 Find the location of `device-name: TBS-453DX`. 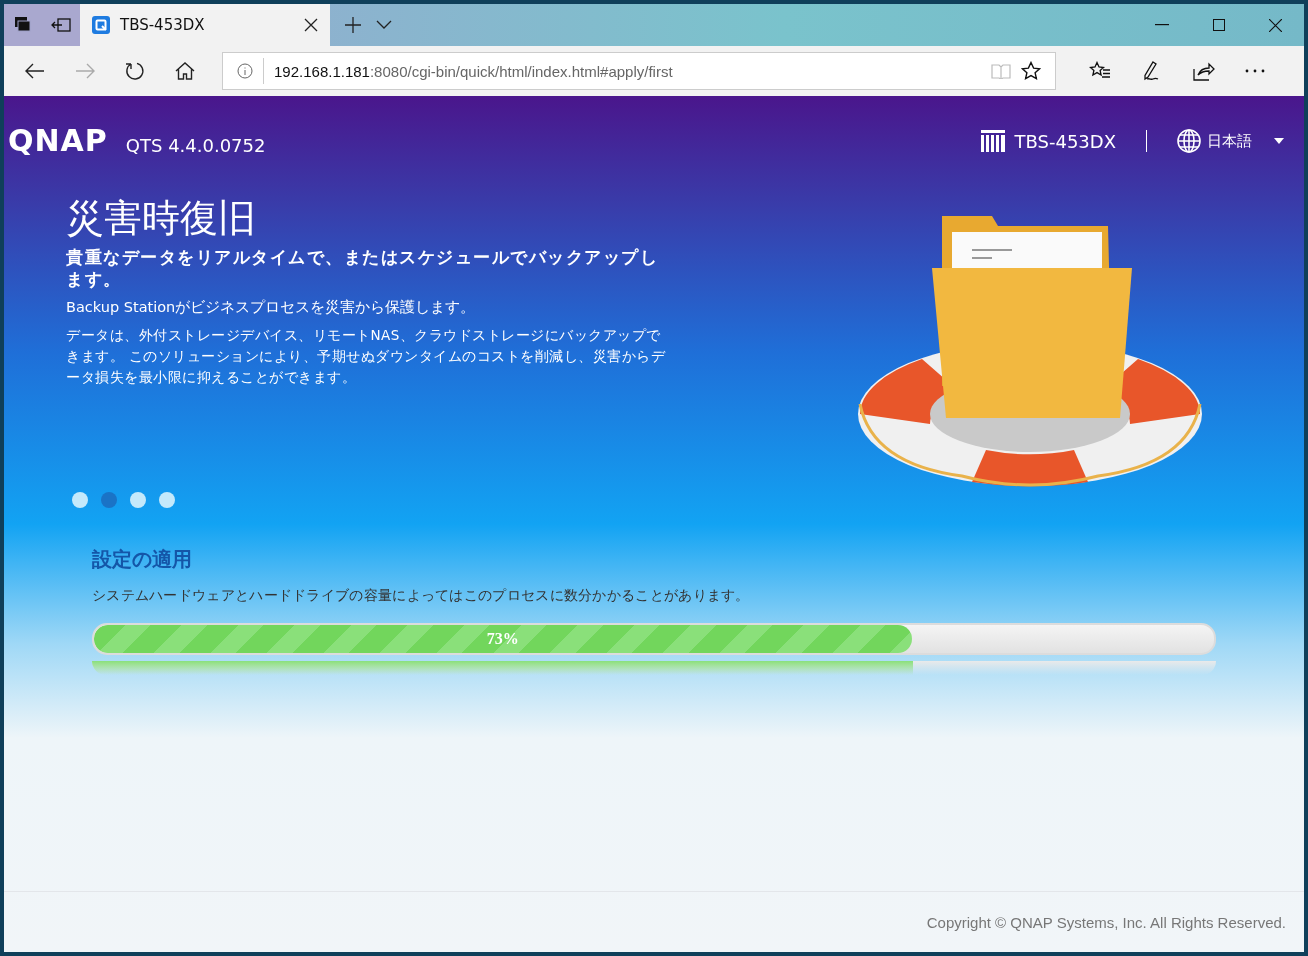

device-name: TBS-453DX is located at coordinates (1065, 141).